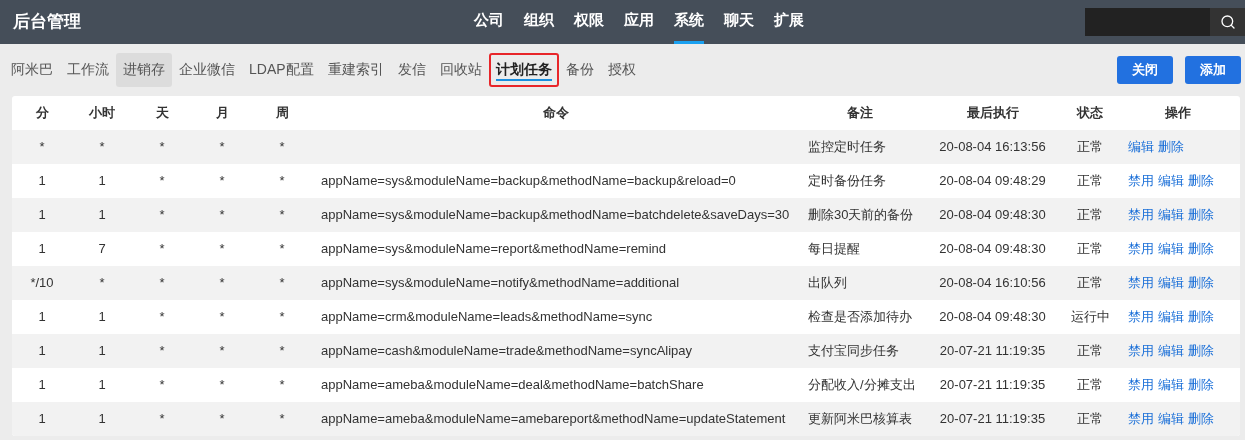  I want to click on column-header: 周, so click(282, 113).